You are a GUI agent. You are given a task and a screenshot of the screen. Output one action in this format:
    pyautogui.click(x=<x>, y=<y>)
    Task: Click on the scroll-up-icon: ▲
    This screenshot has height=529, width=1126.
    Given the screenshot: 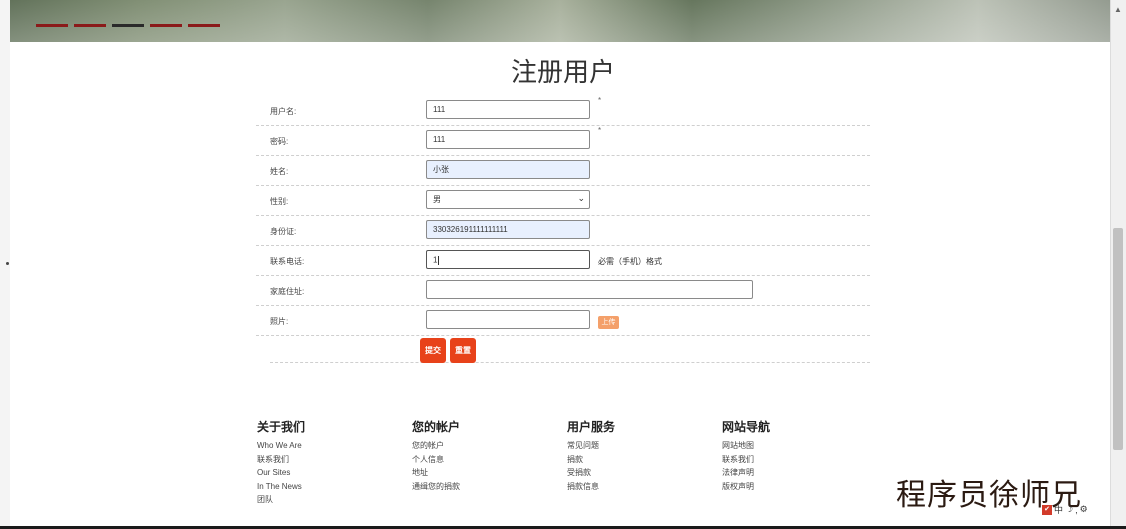 What is the action you would take?
    pyautogui.click(x=1118, y=10)
    